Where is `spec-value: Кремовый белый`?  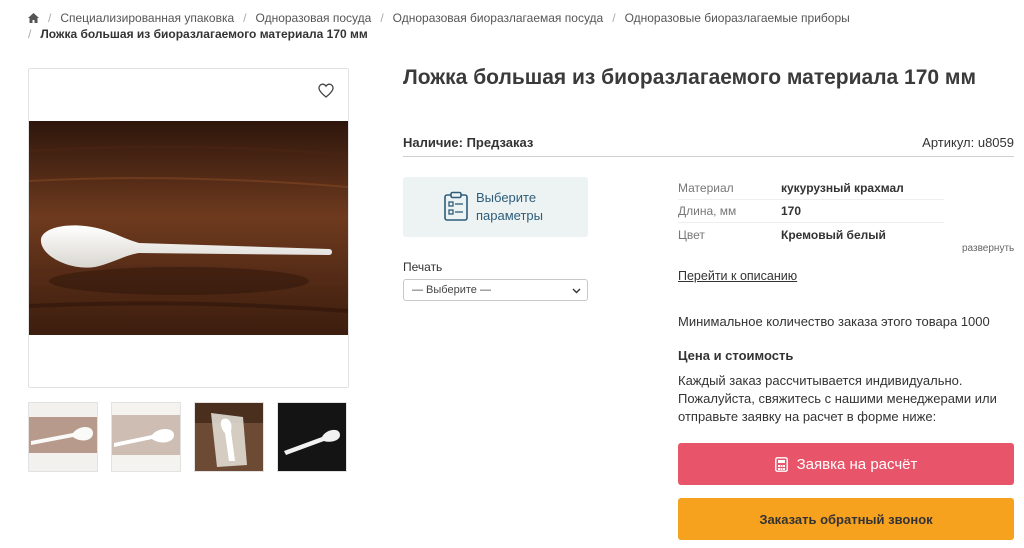 spec-value: Кремовый белый is located at coordinates (833, 234).